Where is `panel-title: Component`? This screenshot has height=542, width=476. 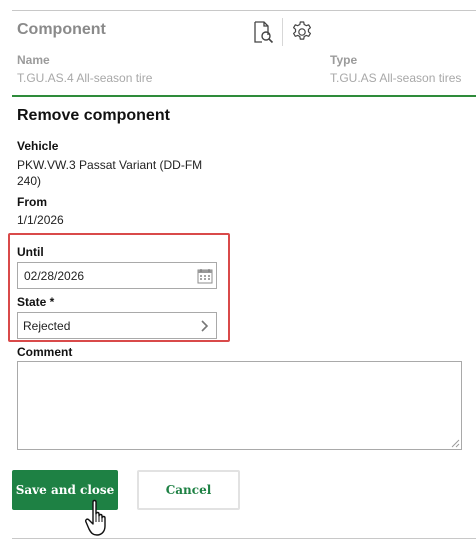 panel-title: Component is located at coordinates (61, 29).